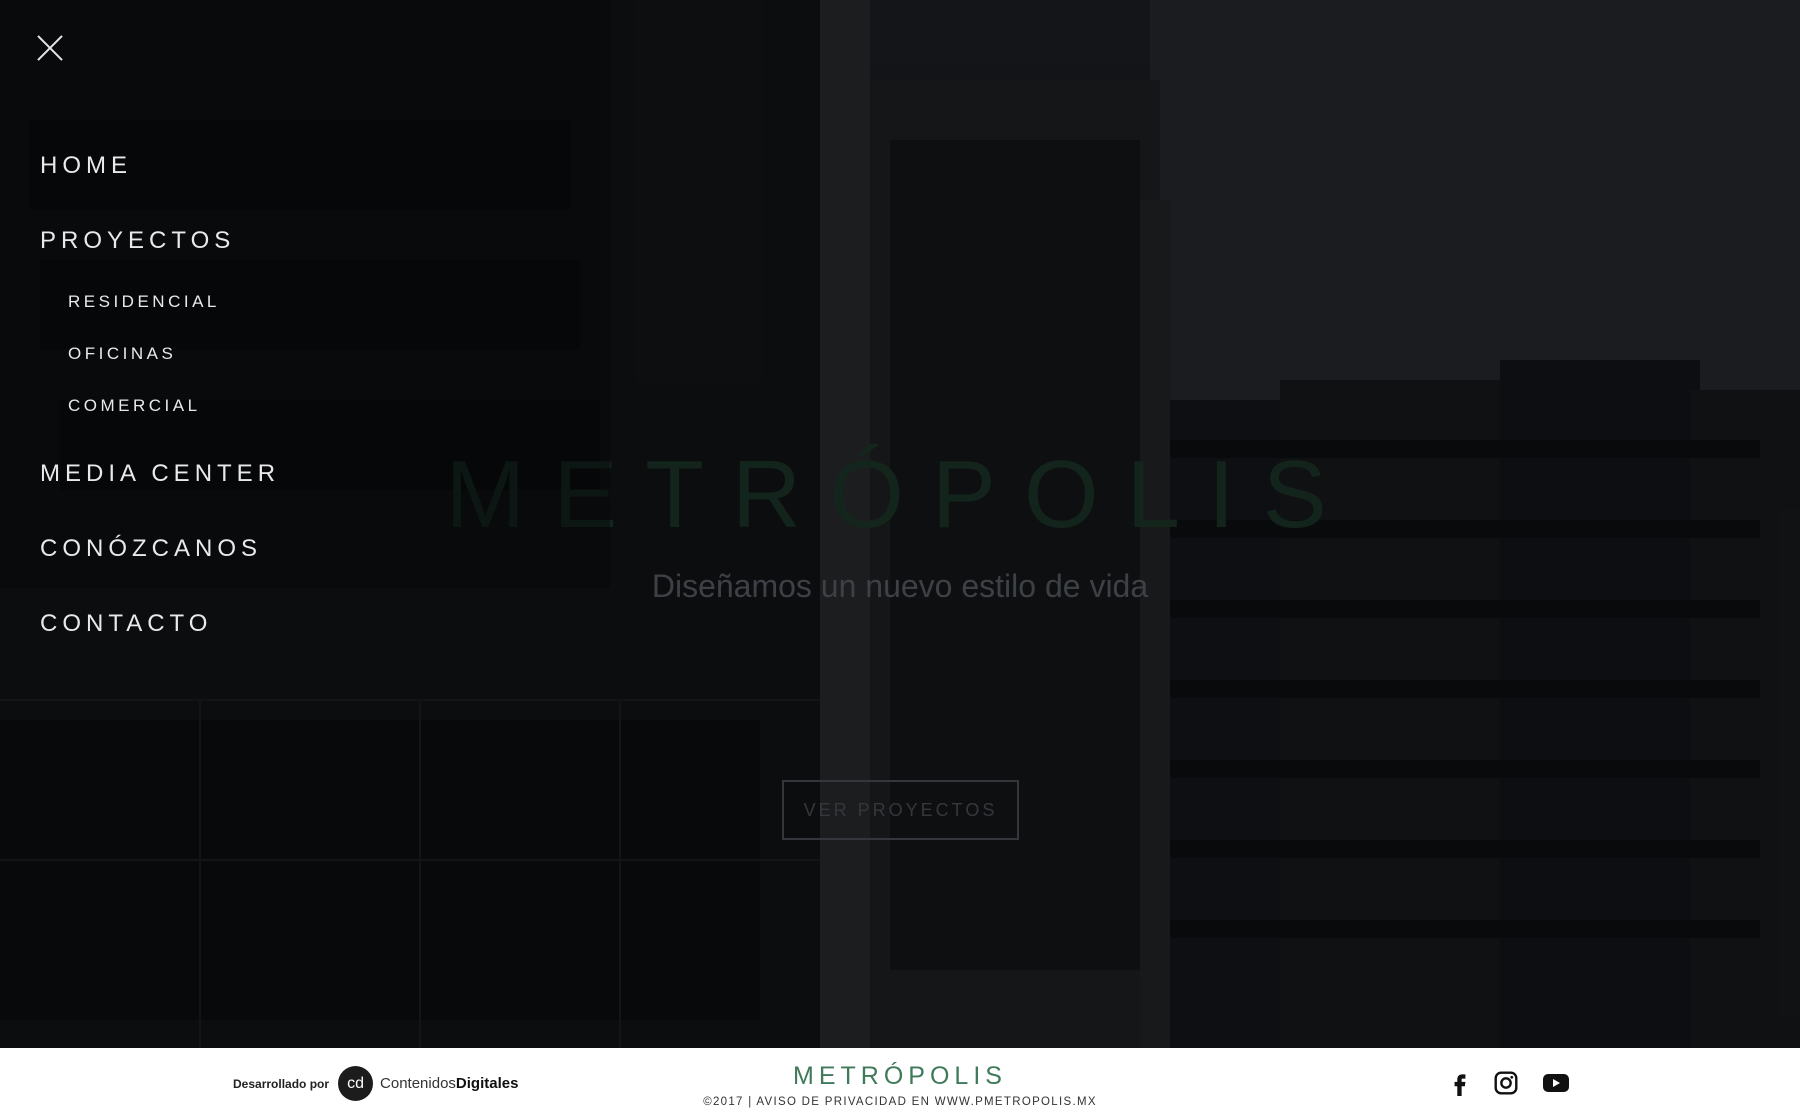 Image resolution: width=1800 pixels, height=1118 pixels. What do you see at coordinates (900, 1076) in the screenshot?
I see `footer-brand-logo: METRÓPOLIS` at bounding box center [900, 1076].